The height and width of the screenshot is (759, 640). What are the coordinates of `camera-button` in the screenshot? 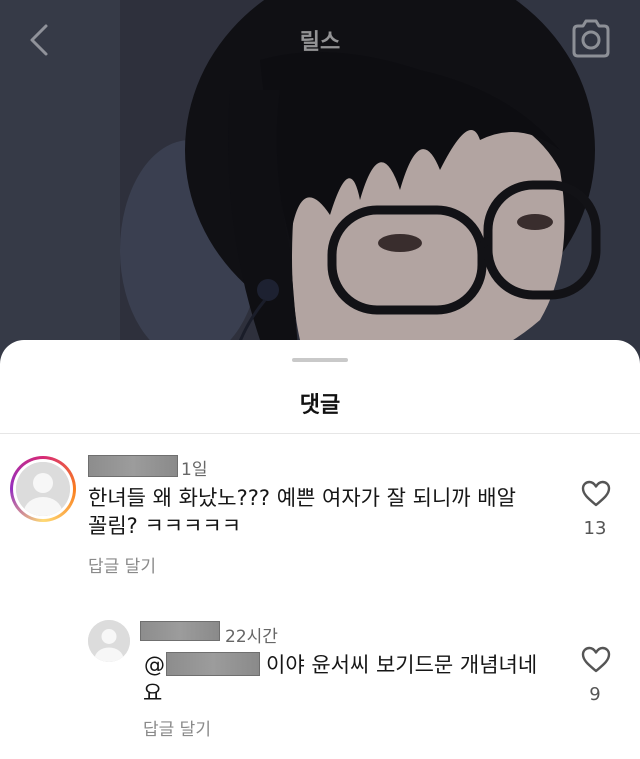 It's located at (591, 39).